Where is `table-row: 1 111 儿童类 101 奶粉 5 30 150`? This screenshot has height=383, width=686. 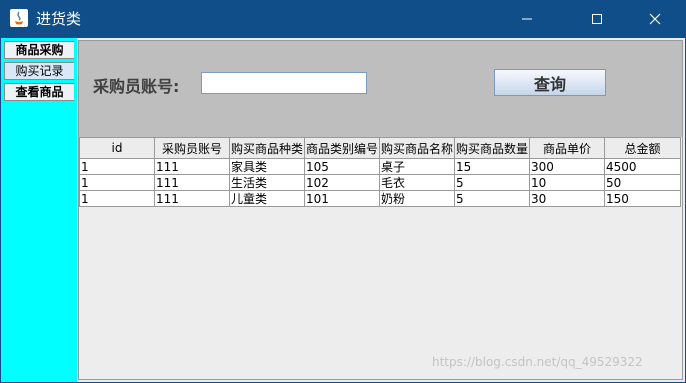 table-row: 1 111 儿童类 101 奶粉 5 30 150 is located at coordinates (380, 198).